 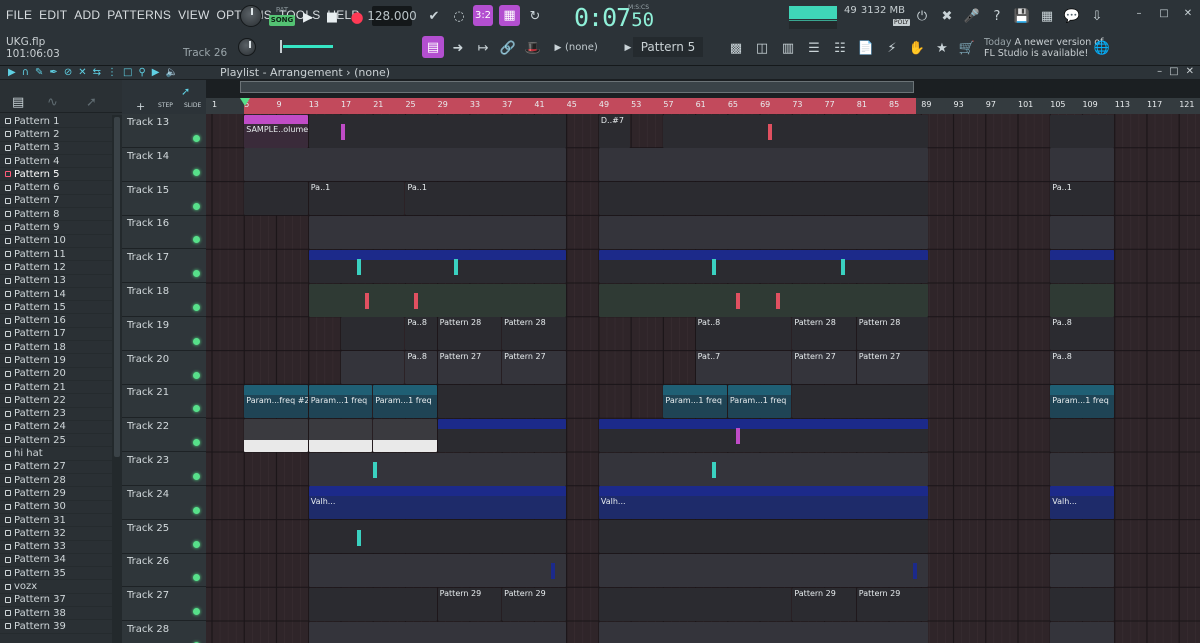 What do you see at coordinates (1190, 71) in the screenshot?
I see `playlist-close-icon: ✕` at bounding box center [1190, 71].